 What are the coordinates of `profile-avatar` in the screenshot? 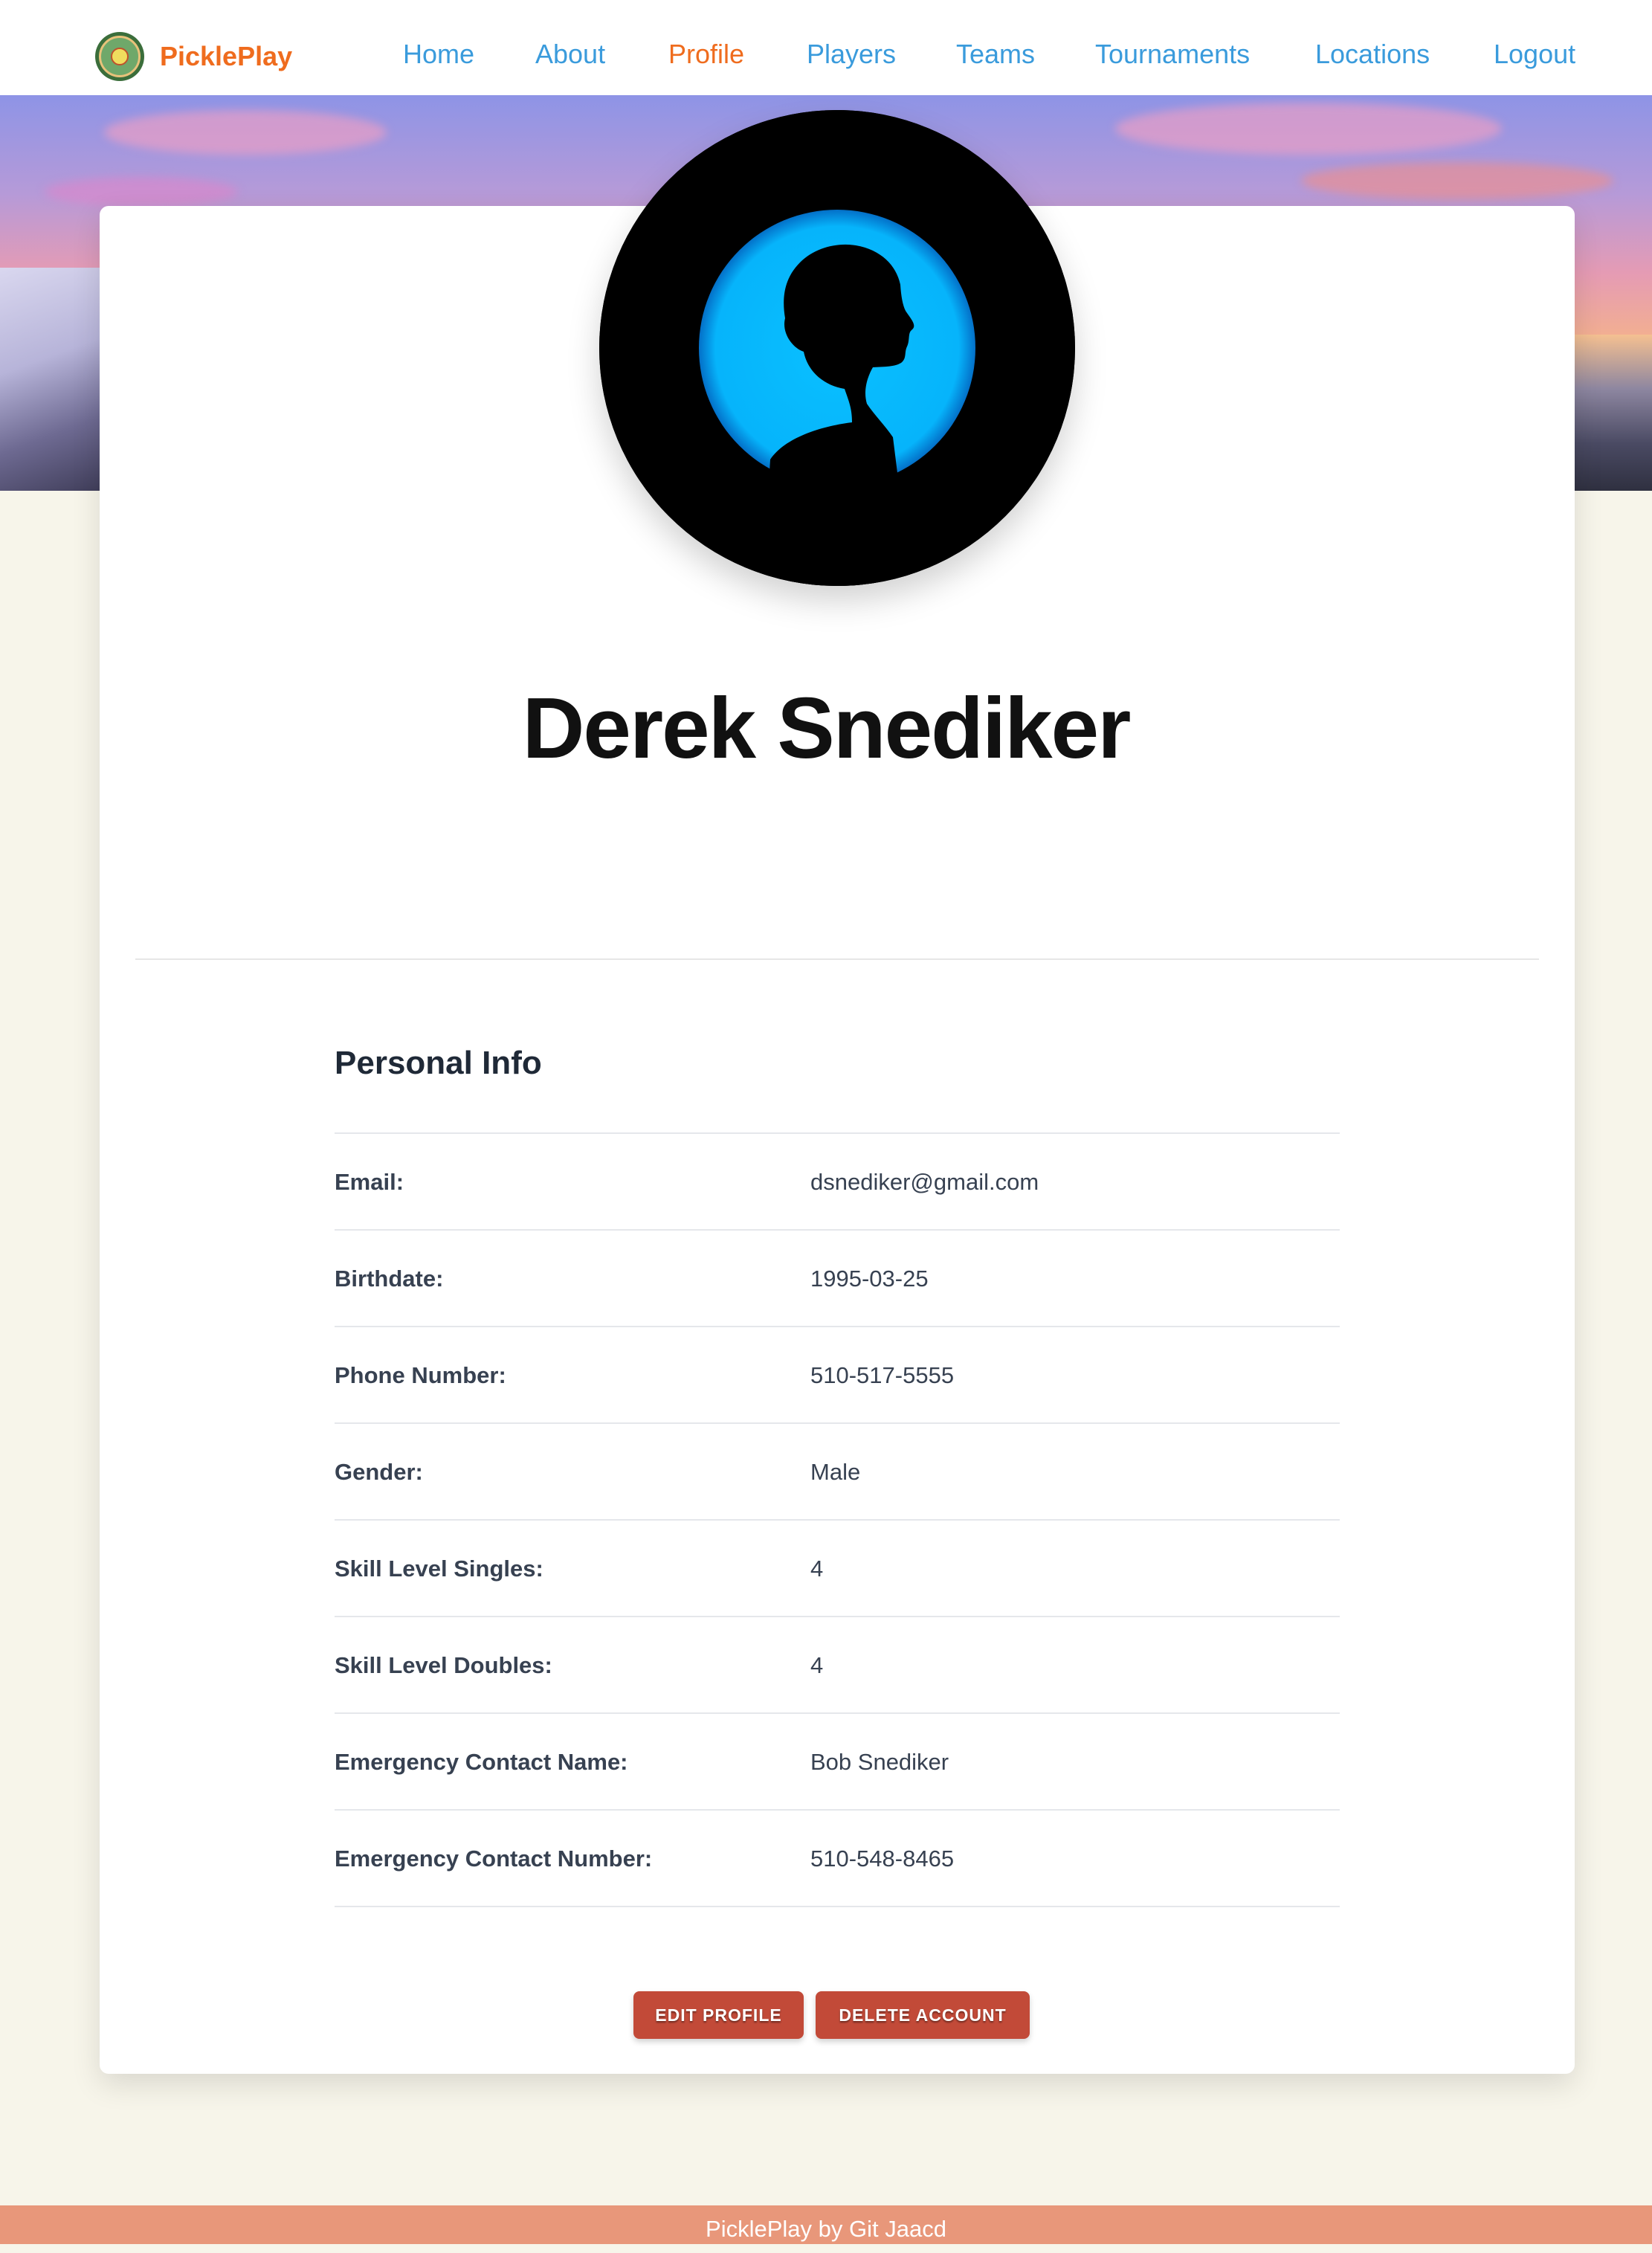 It's located at (837, 348).